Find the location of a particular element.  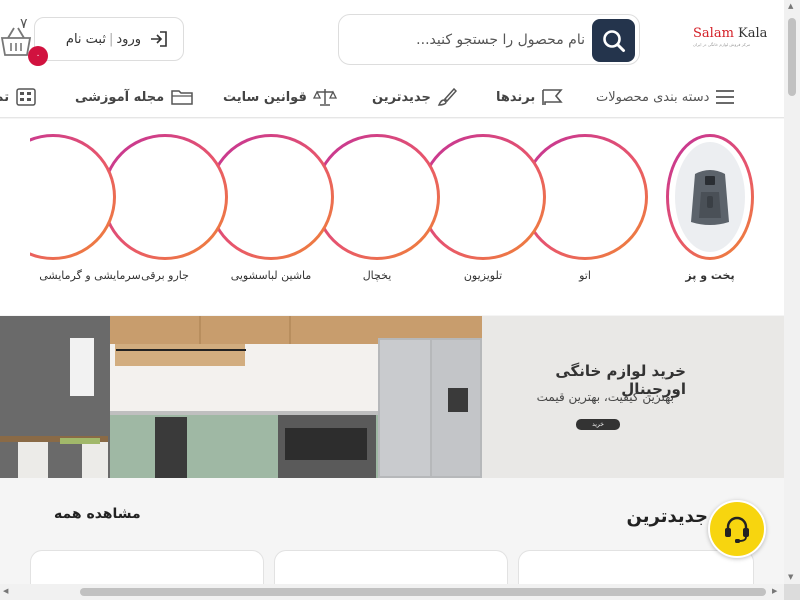

search-button is located at coordinates (613, 40).